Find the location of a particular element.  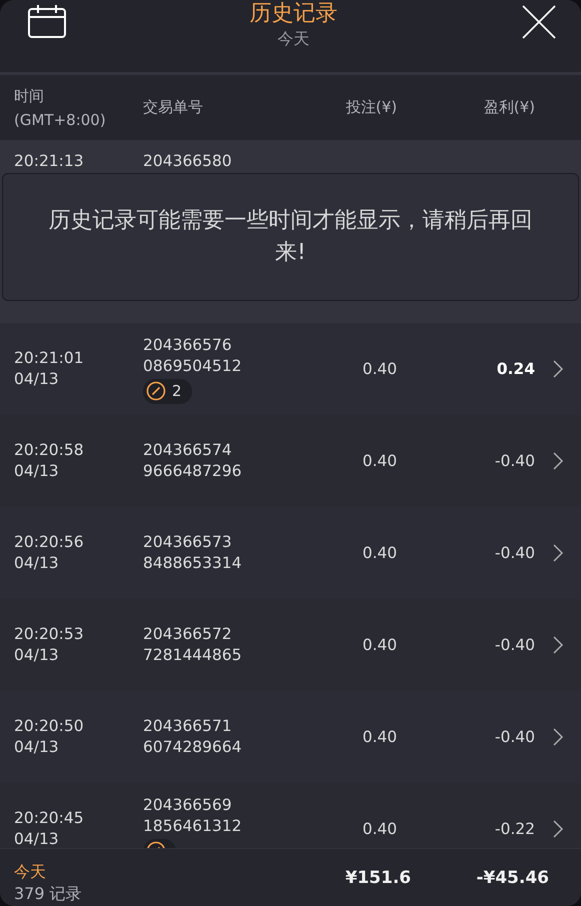

order-number: 204366574 is located at coordinates (187, 450).